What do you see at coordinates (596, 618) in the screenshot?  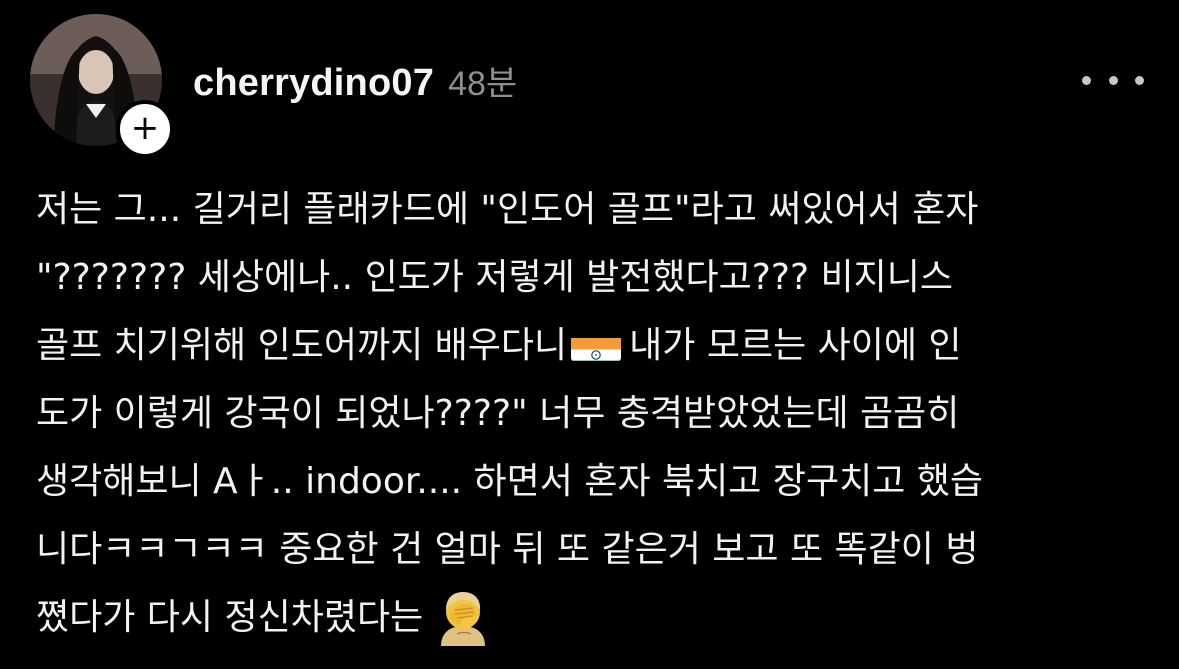 I see `post-line: 쪘다가 다시 정신차렸다는` at bounding box center [596, 618].